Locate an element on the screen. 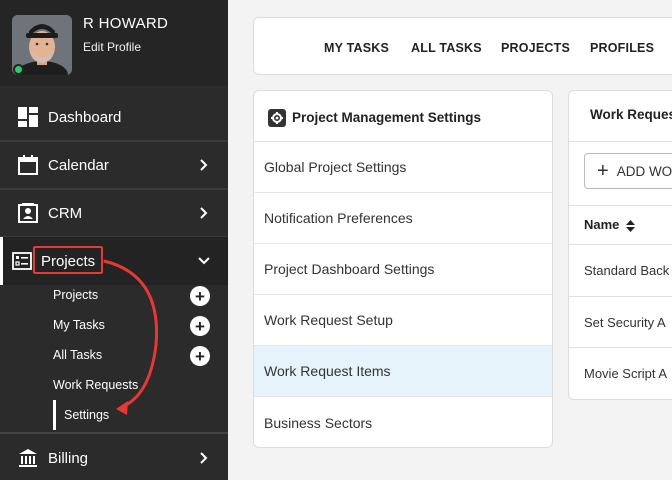  submenu-item-projects: Projects is located at coordinates (75, 295).